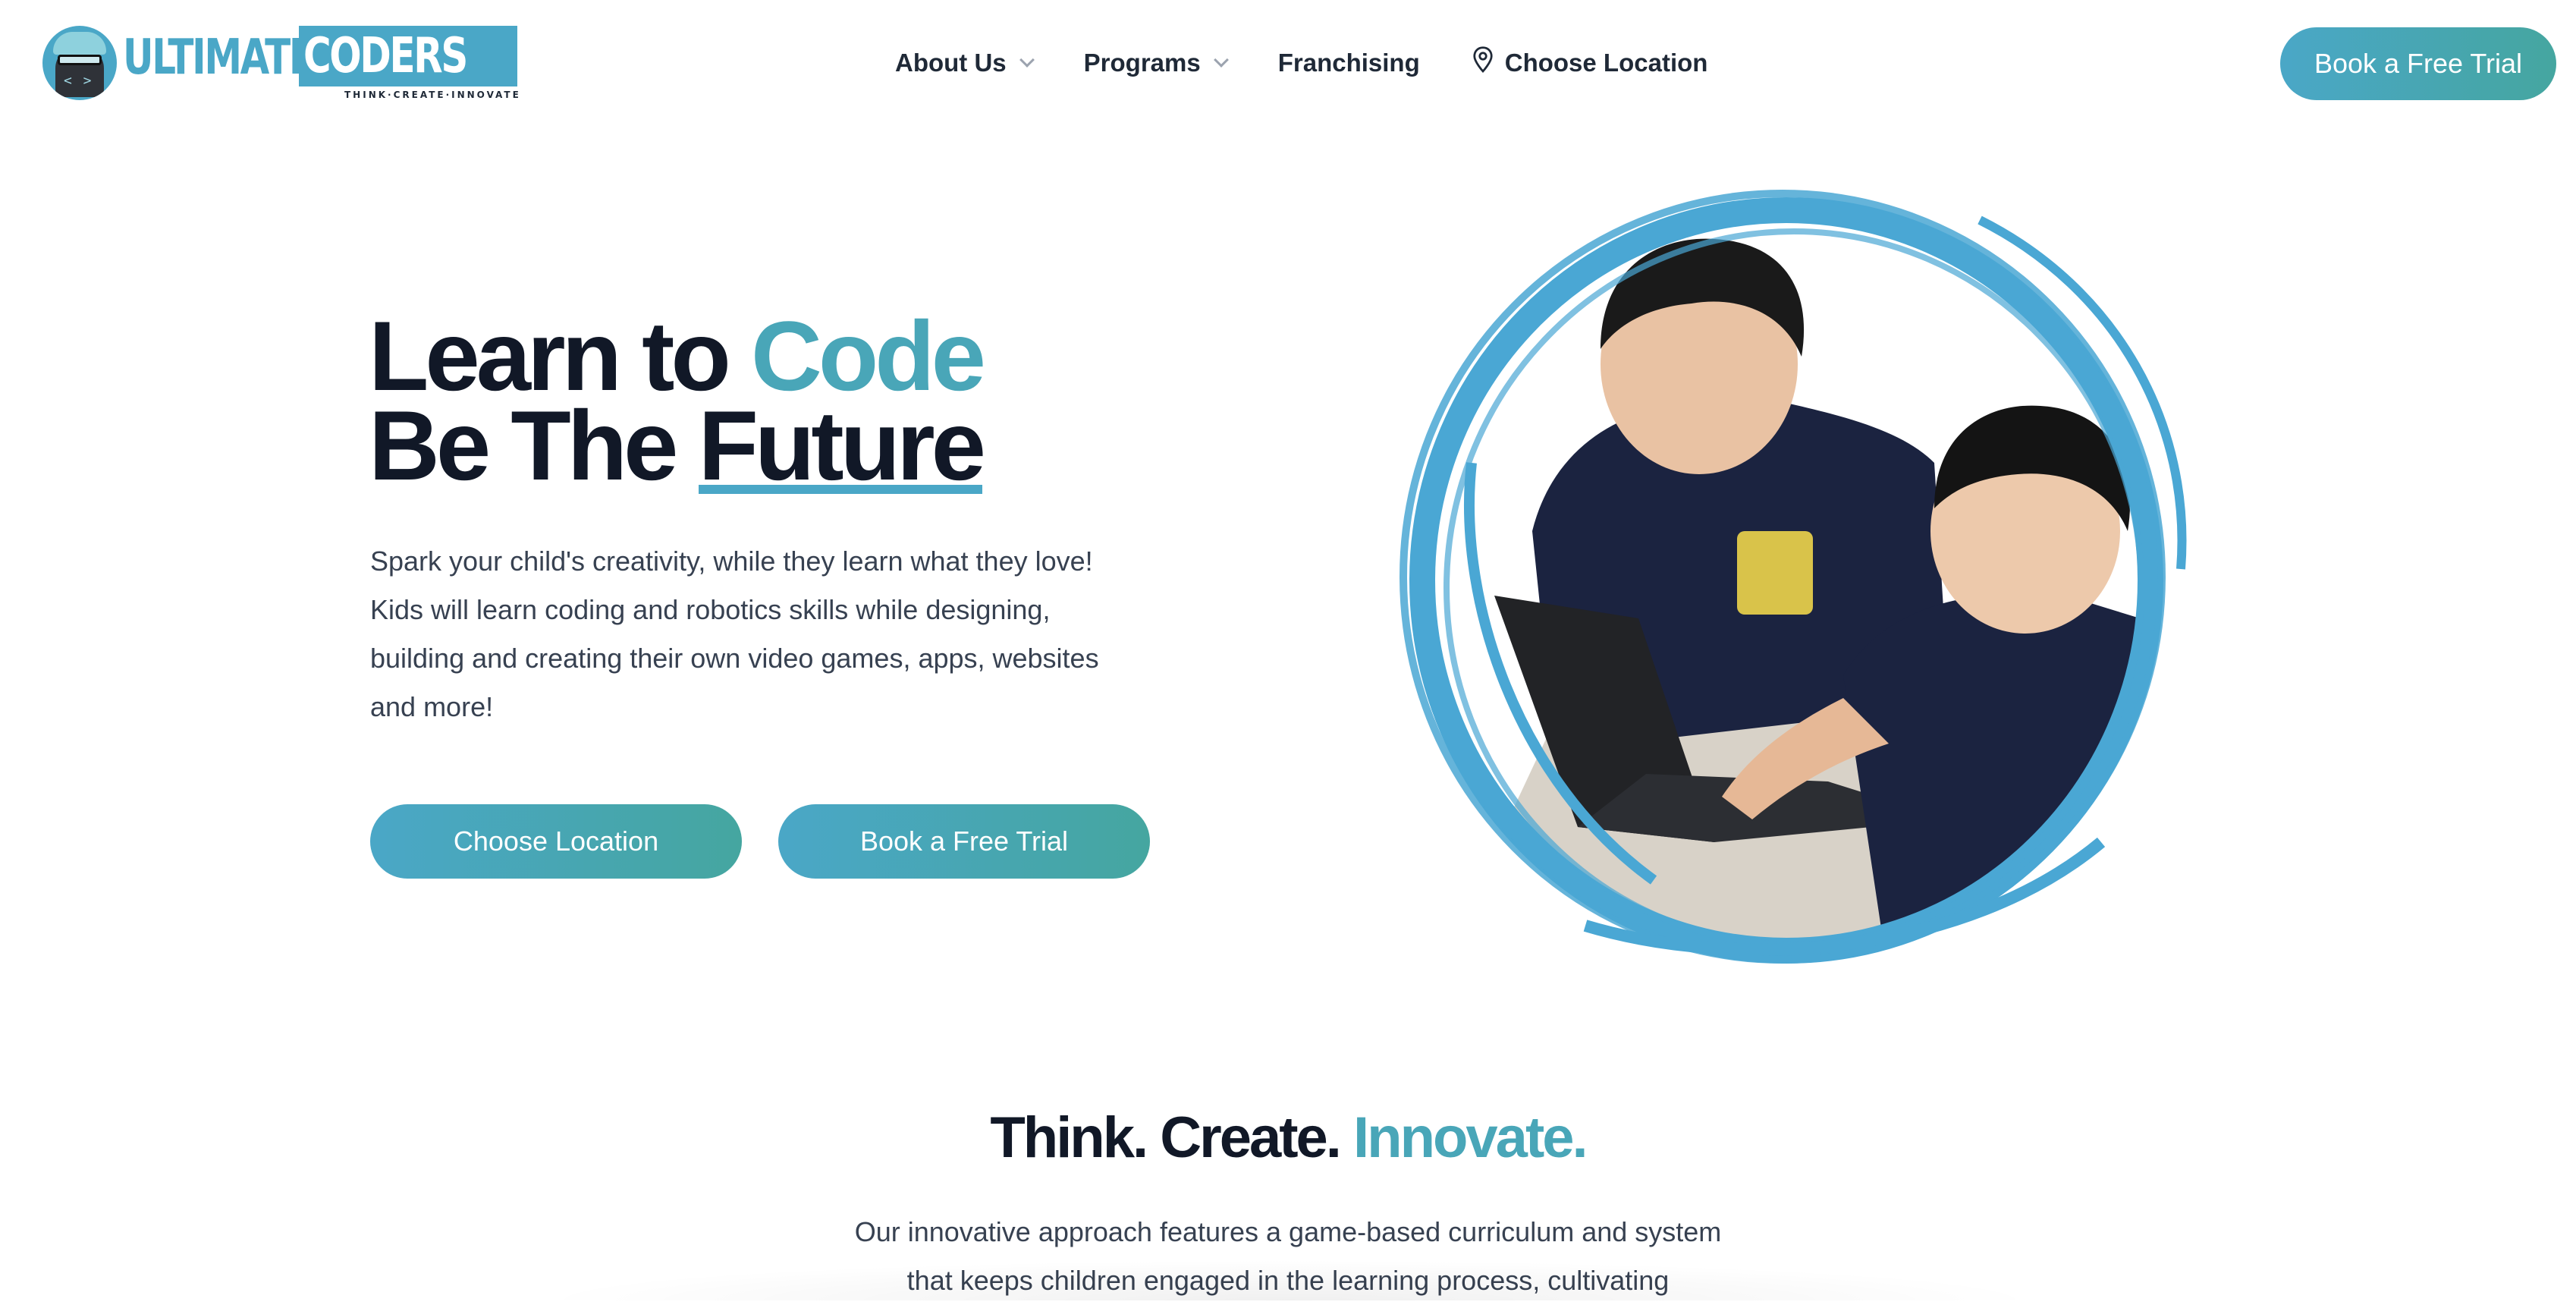 This screenshot has height=1305, width=2576. What do you see at coordinates (842, 446) in the screenshot?
I see `hero-title-underlined: Future` at bounding box center [842, 446].